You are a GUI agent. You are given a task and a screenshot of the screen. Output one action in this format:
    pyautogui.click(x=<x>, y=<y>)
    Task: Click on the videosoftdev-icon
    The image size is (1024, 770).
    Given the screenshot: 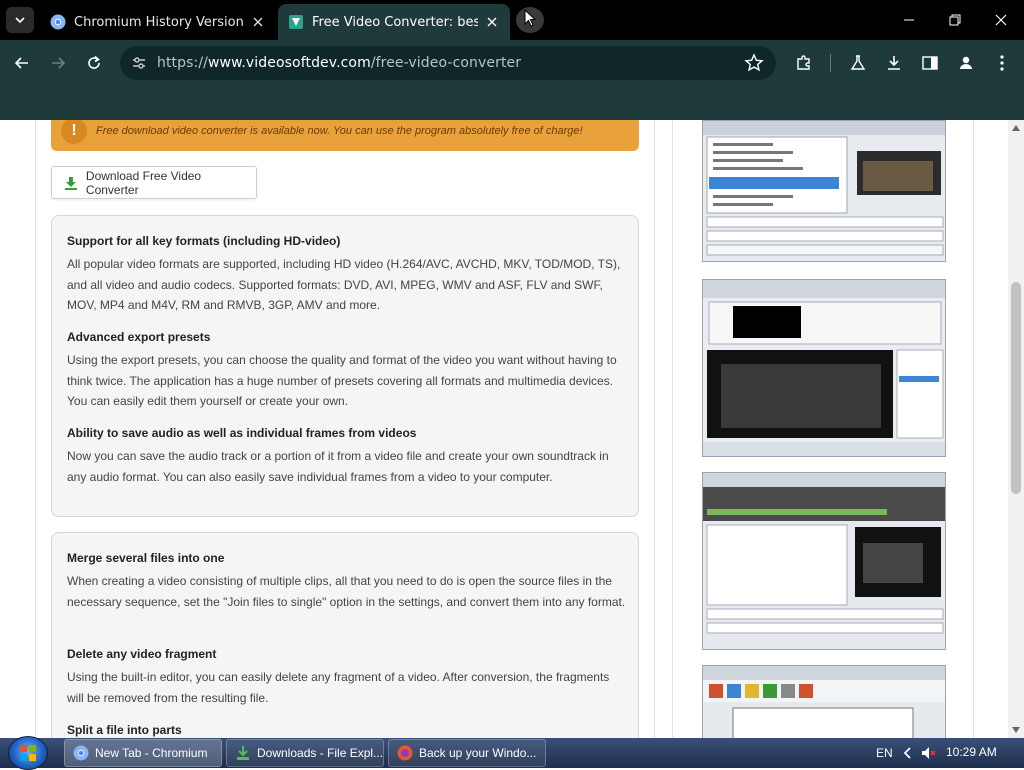 What is the action you would take?
    pyautogui.click(x=296, y=22)
    